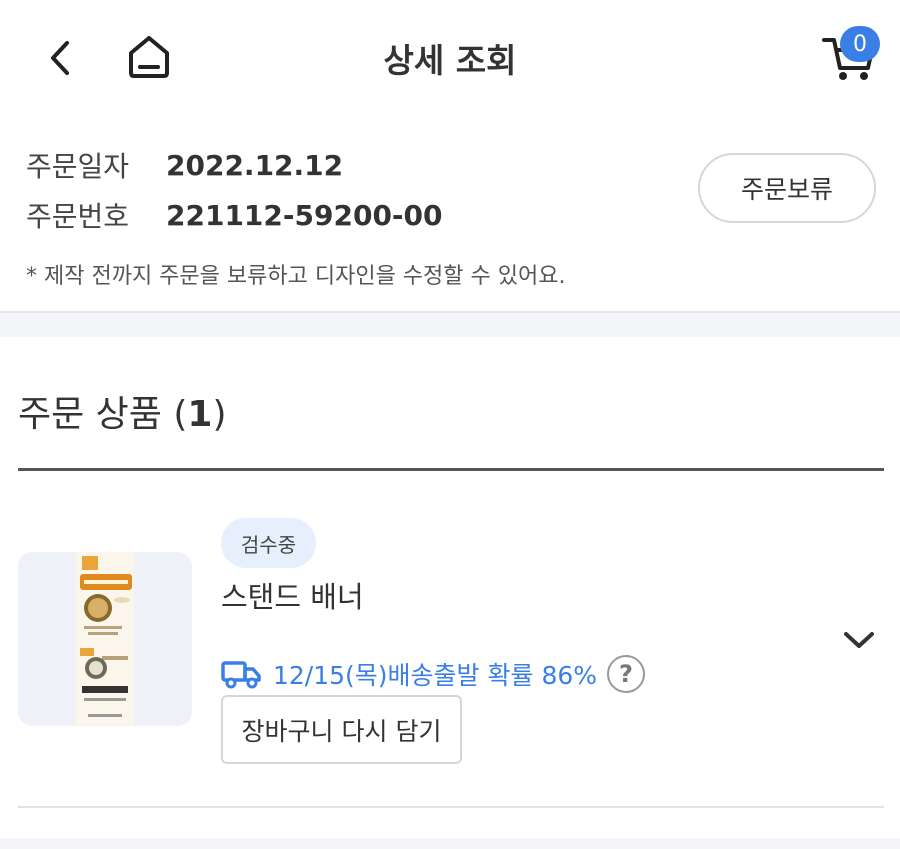 This screenshot has height=849, width=900. Describe the element at coordinates (296, 276) in the screenshot. I see `hold-notice: * 제작 전까지 주문을 보류하고 디자인을 수정할 수 있어요.` at that location.